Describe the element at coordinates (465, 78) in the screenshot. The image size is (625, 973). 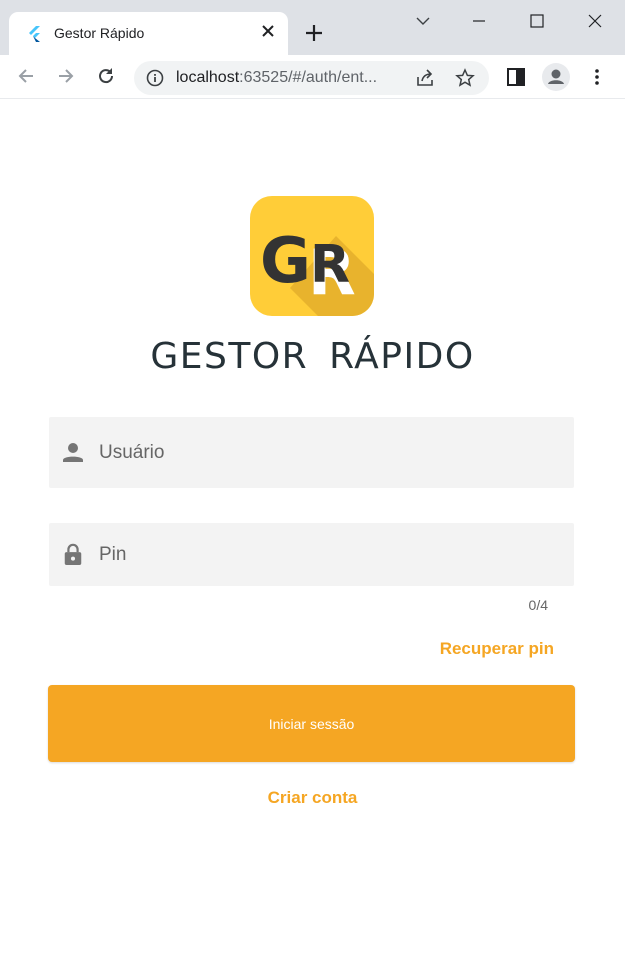
I see `bookmark-star-icon` at that location.